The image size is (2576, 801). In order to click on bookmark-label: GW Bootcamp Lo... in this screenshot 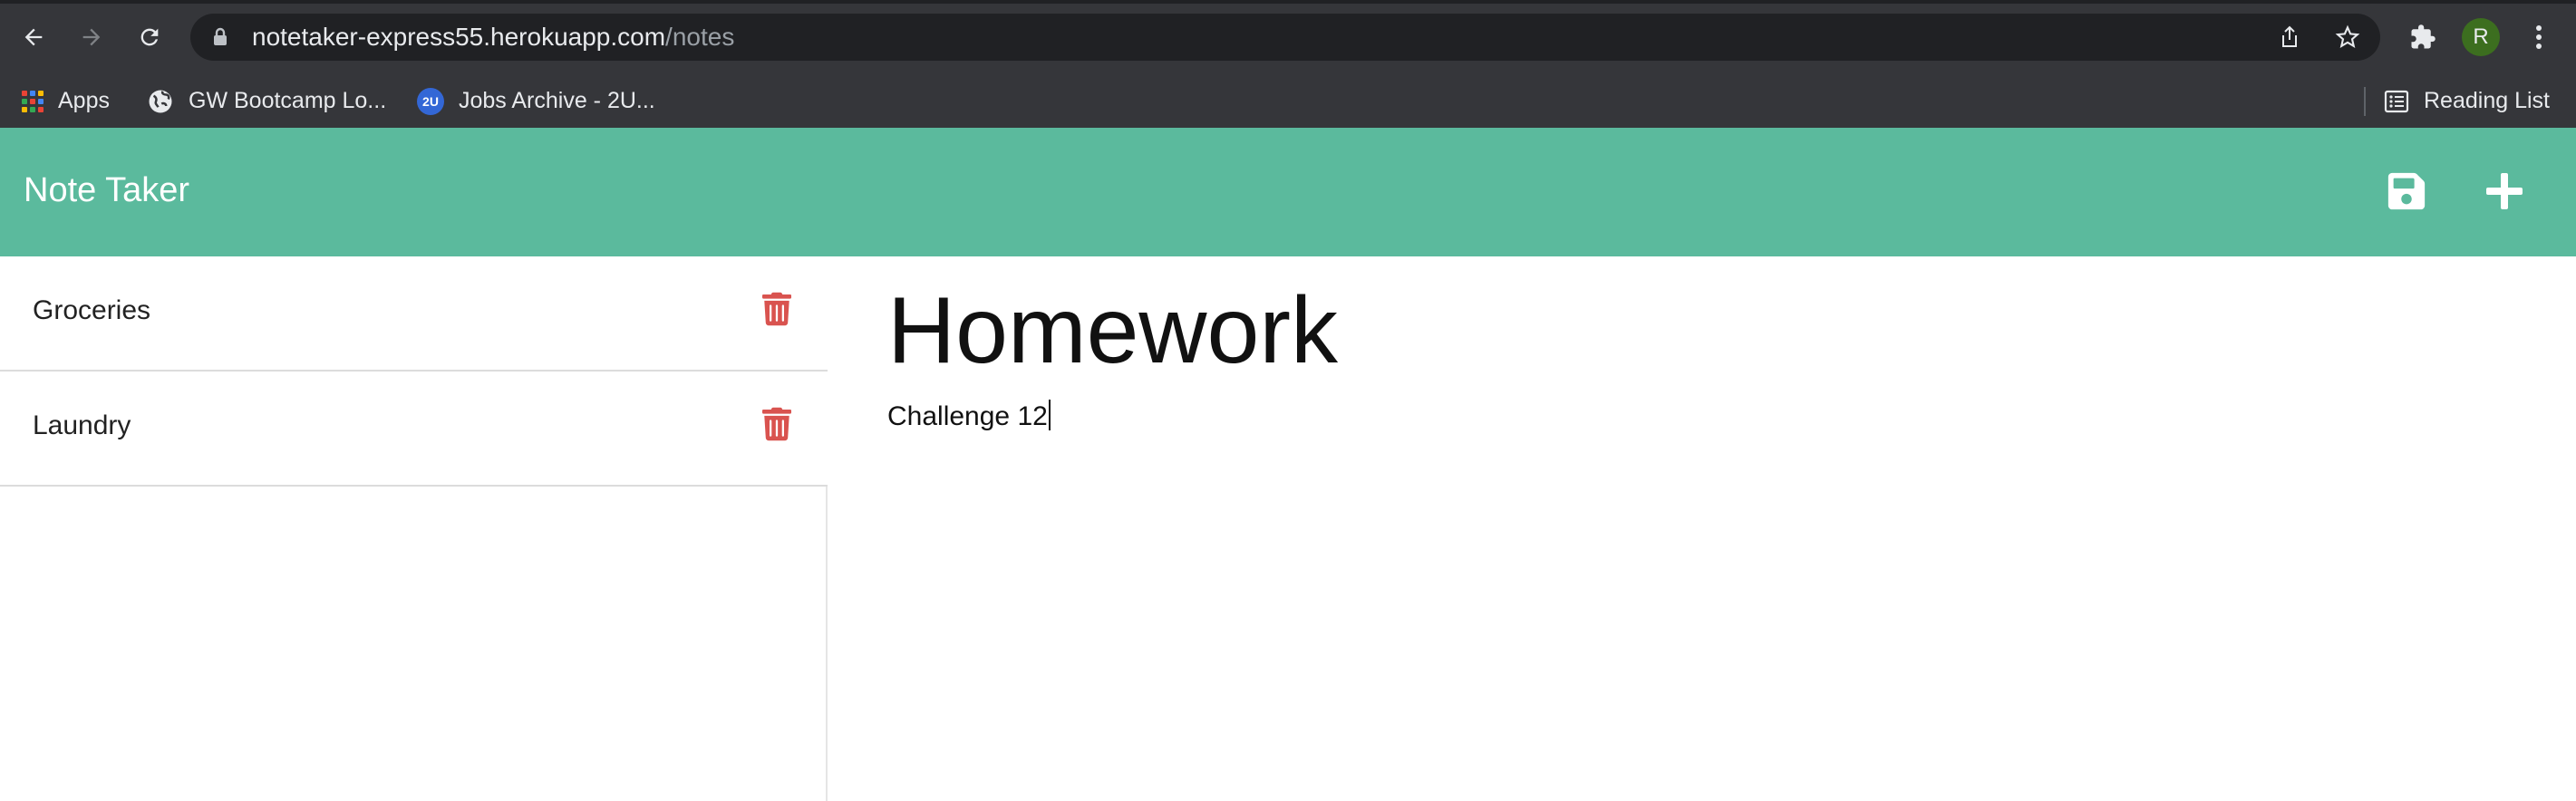, I will do `click(288, 100)`.